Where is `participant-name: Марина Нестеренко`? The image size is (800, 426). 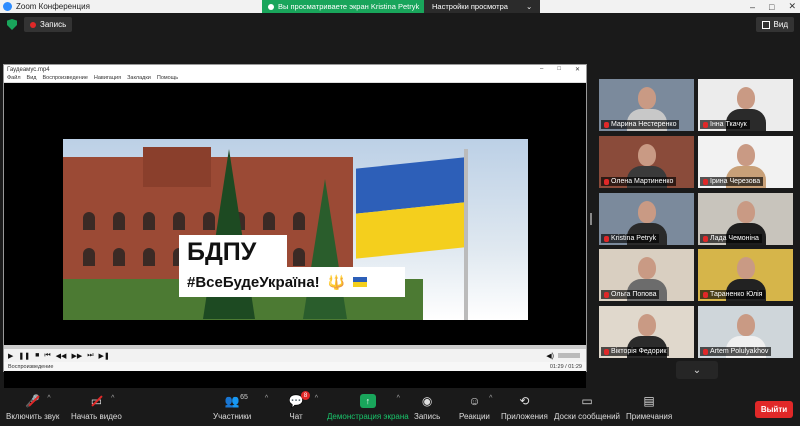
participant-name: Марина Нестеренко is located at coordinates (644, 124).